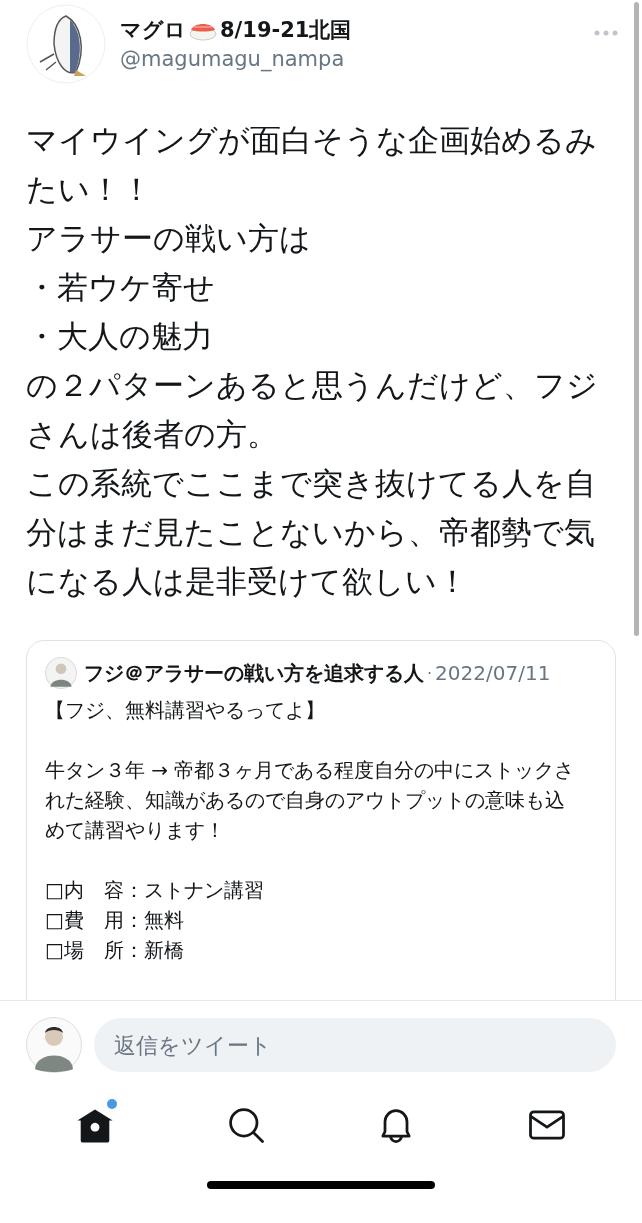 The image size is (642, 1223). Describe the element at coordinates (155, 890) in the screenshot. I see `quoted-text: □内 容：ストナン講習` at that location.